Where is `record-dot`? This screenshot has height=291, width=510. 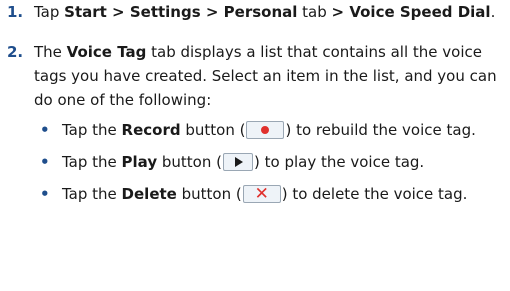 record-dot is located at coordinates (265, 130).